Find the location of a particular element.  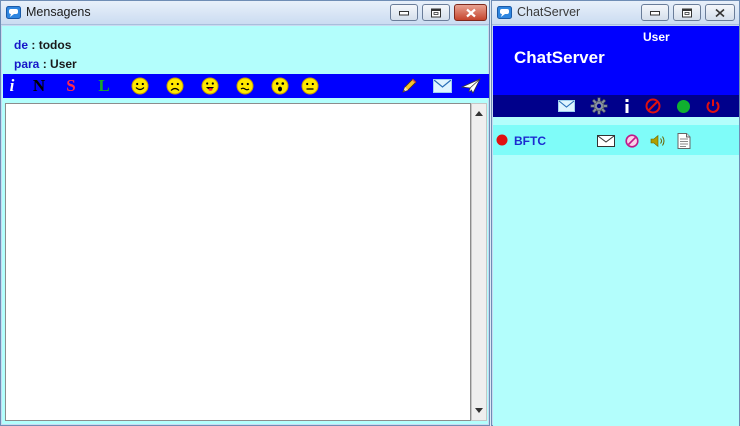

to-value: User is located at coordinates (63, 64).